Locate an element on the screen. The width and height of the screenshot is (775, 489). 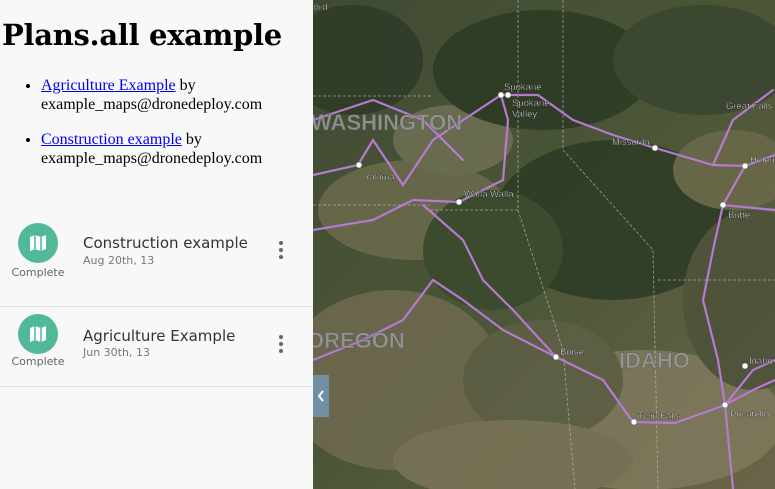
city-label: Missoula is located at coordinates (631, 142).